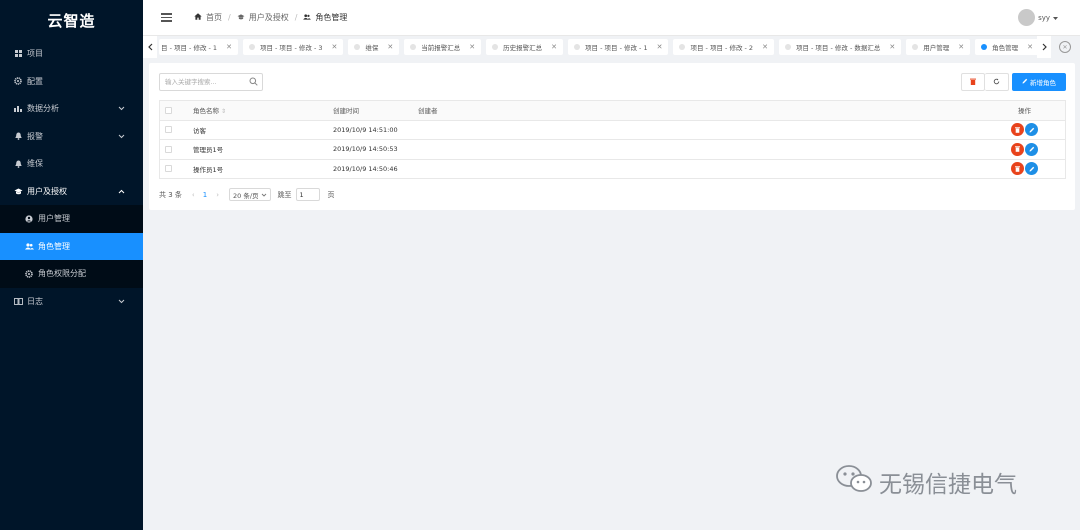  I want to click on sidebar-item-projects: 项目, so click(71, 54).